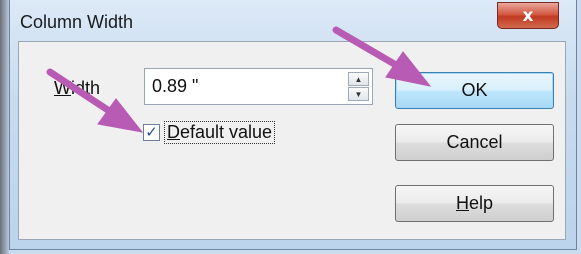 This screenshot has height=254, width=581. I want to click on spin-down-icon: ▼, so click(358, 94).